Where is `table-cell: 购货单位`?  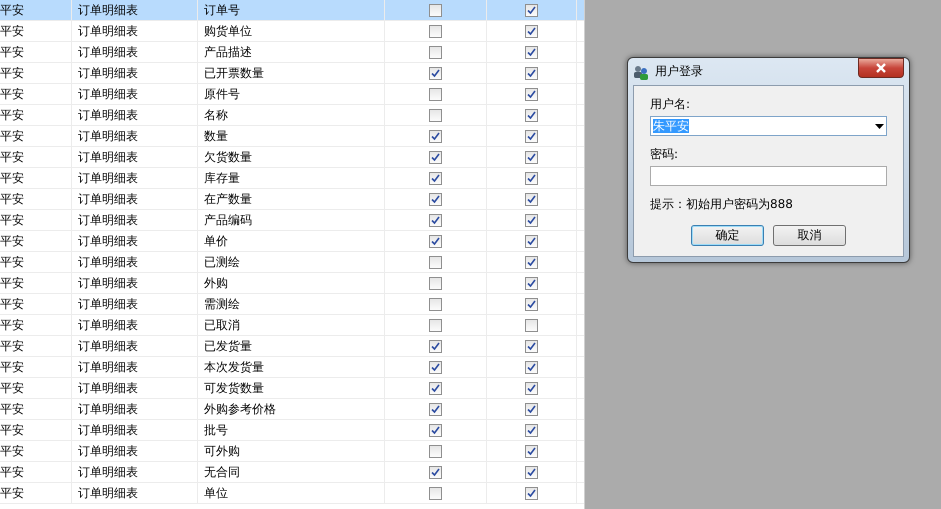
table-cell: 购货单位 is located at coordinates (228, 31).